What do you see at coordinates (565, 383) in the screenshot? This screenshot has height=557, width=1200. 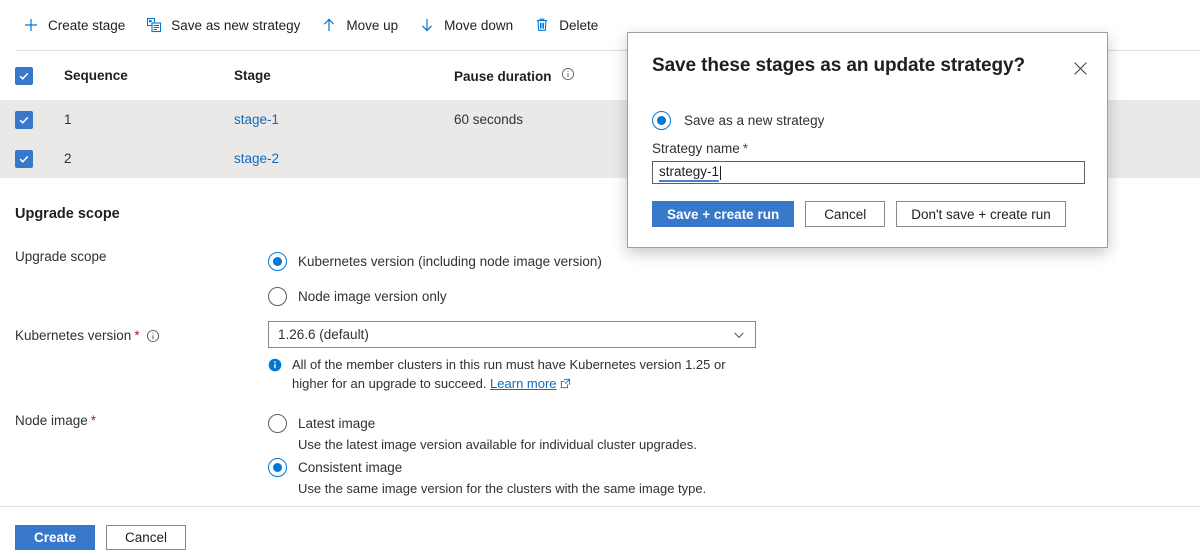 I see `external-link-icon` at bounding box center [565, 383].